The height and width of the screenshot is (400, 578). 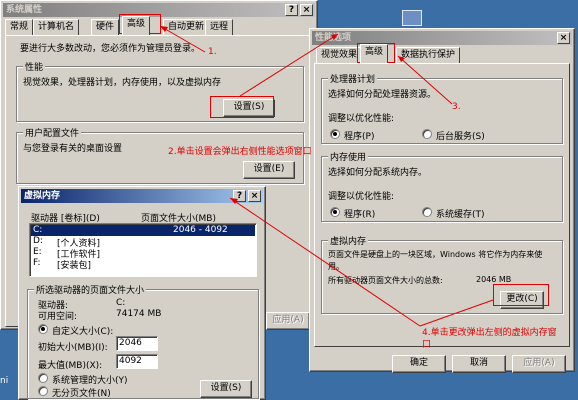 What do you see at coordinates (139, 314) in the screenshot?
I see `space-field-value: 74174 MB` at bounding box center [139, 314].